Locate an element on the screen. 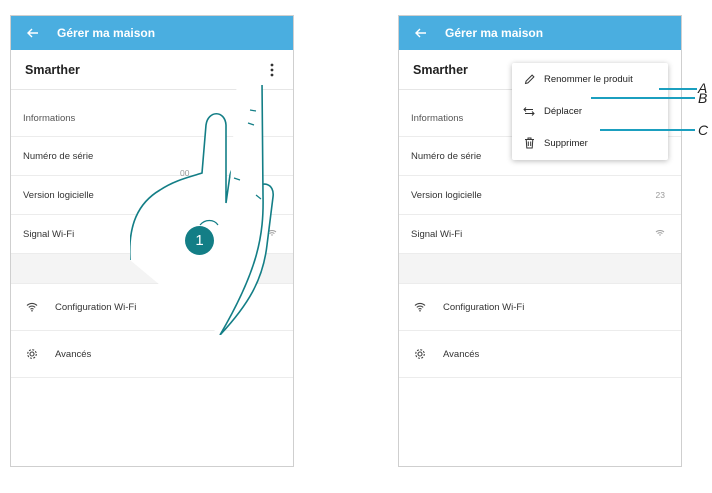 The height and width of the screenshot is (493, 712). product-options-menu: Renommer le produit Déplacer Supprimer is located at coordinates (590, 111).